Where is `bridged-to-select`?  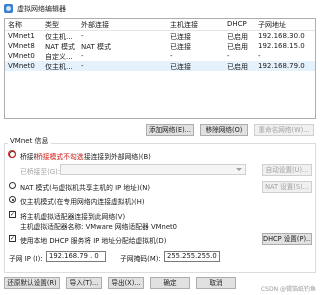 bridged-to-select is located at coordinates (153, 169).